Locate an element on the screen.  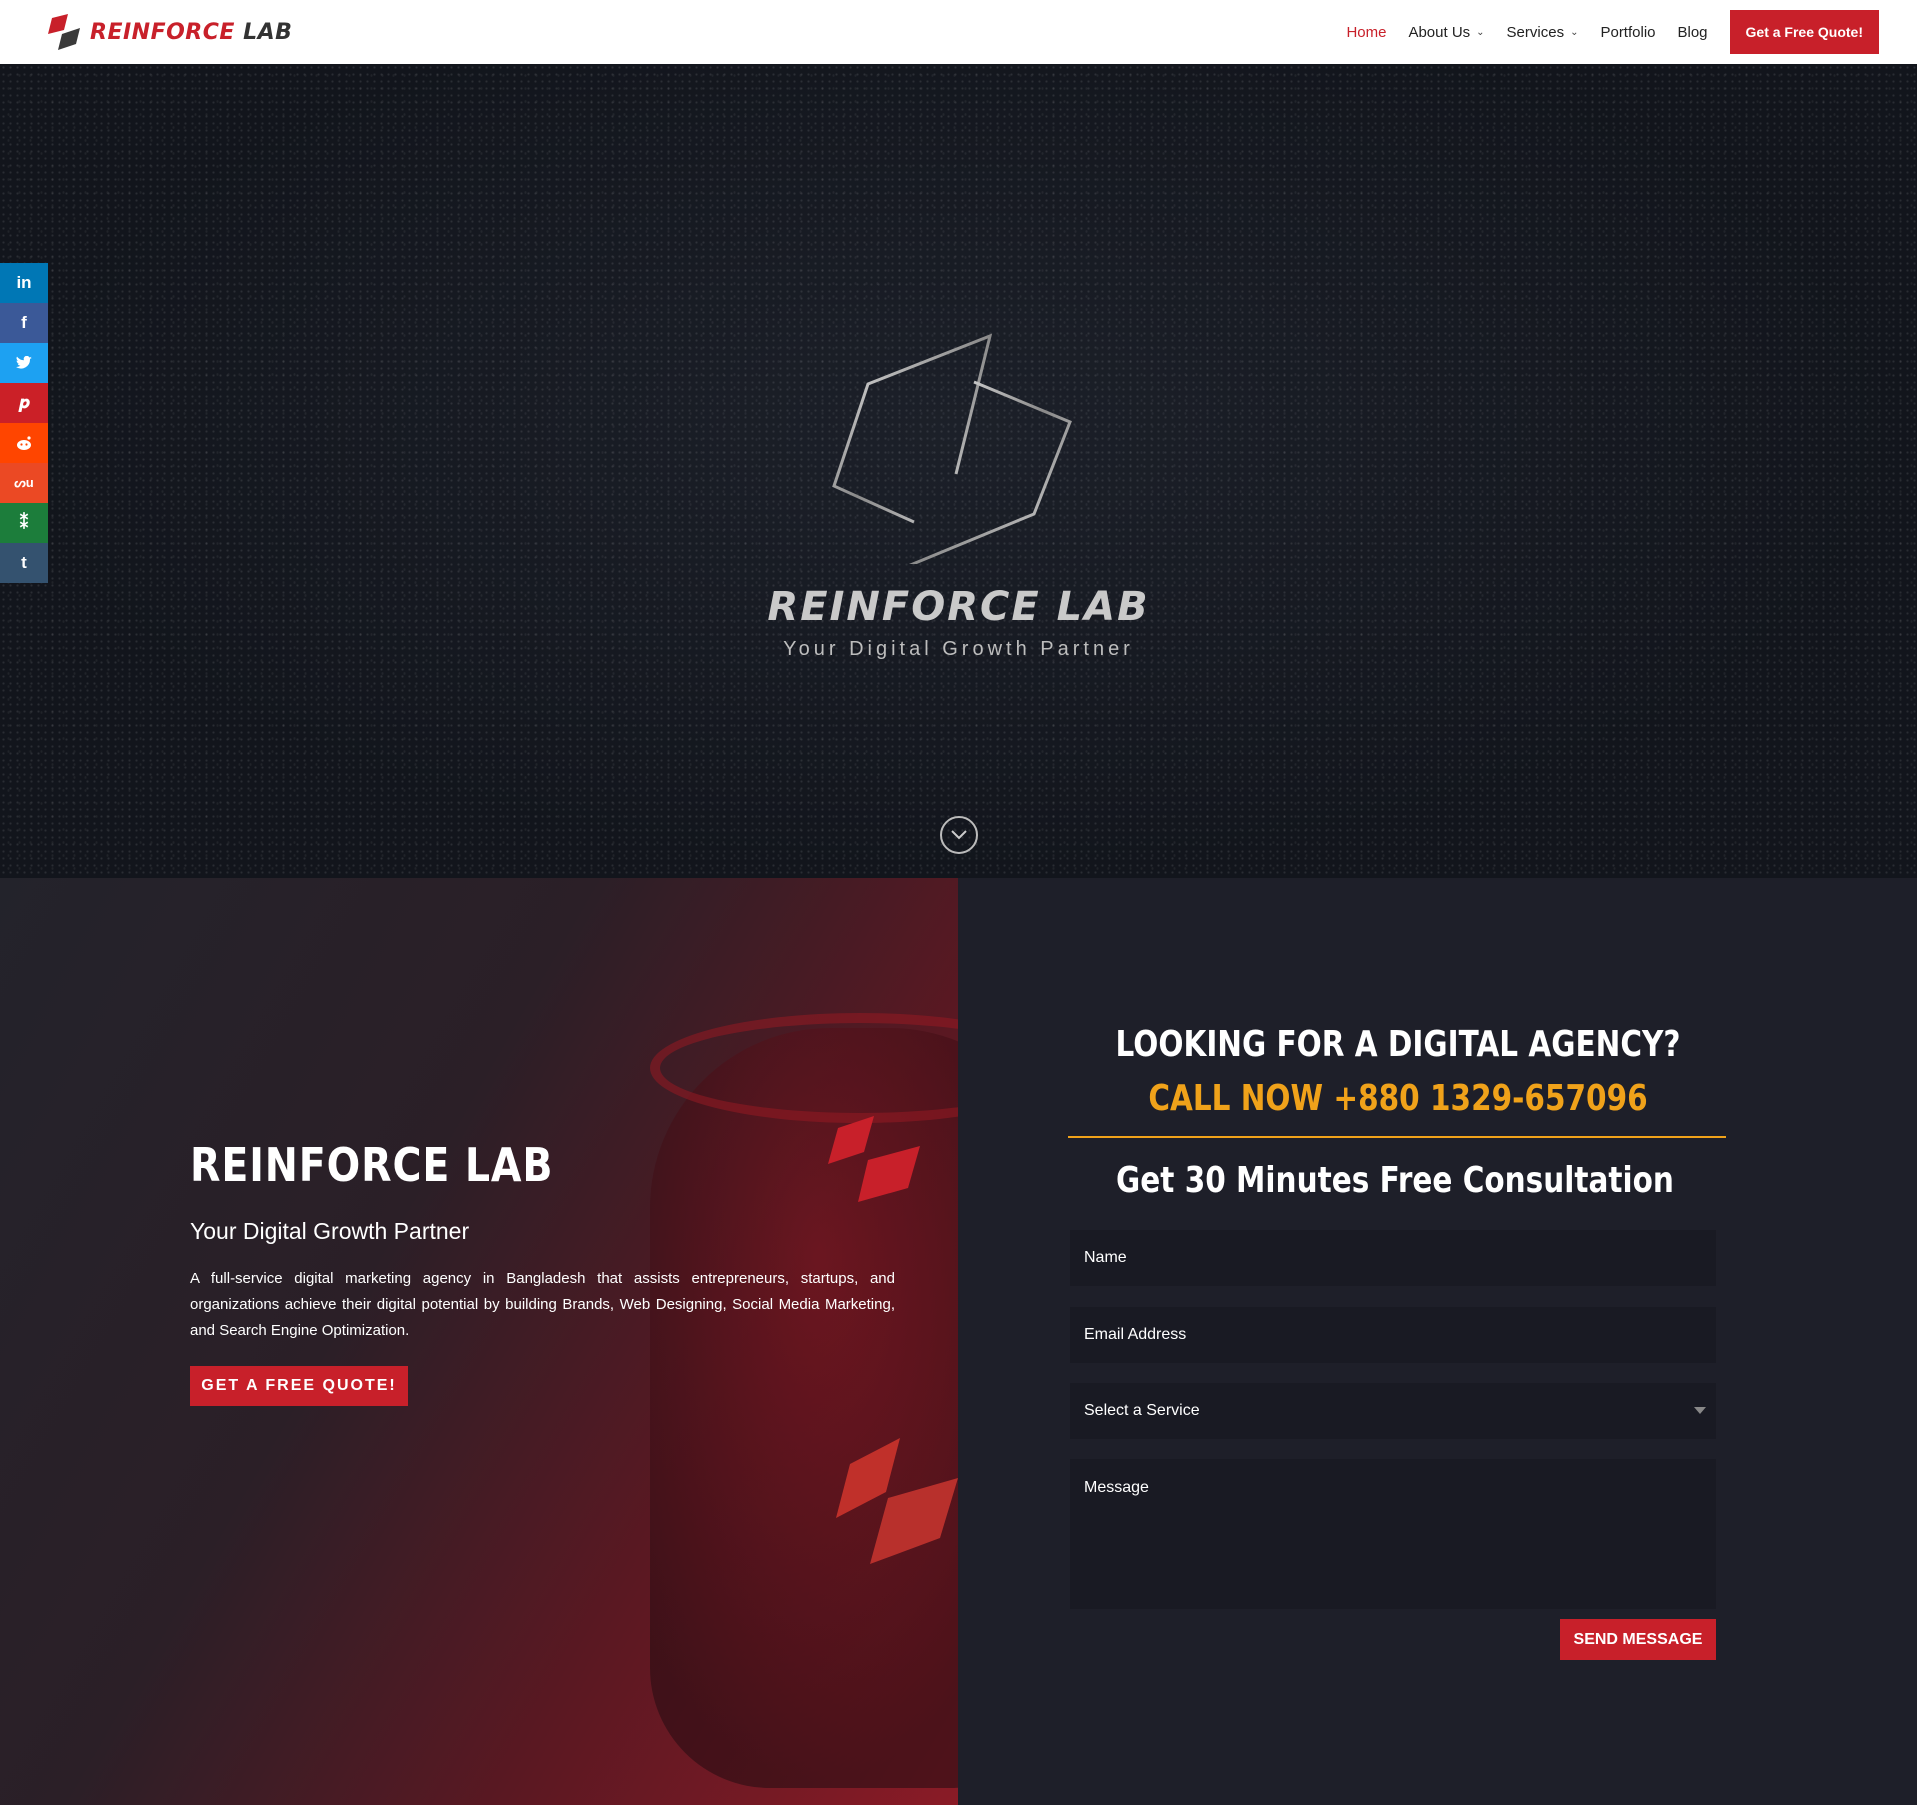
nav-services: Services ⌄ is located at coordinates (1543, 32).